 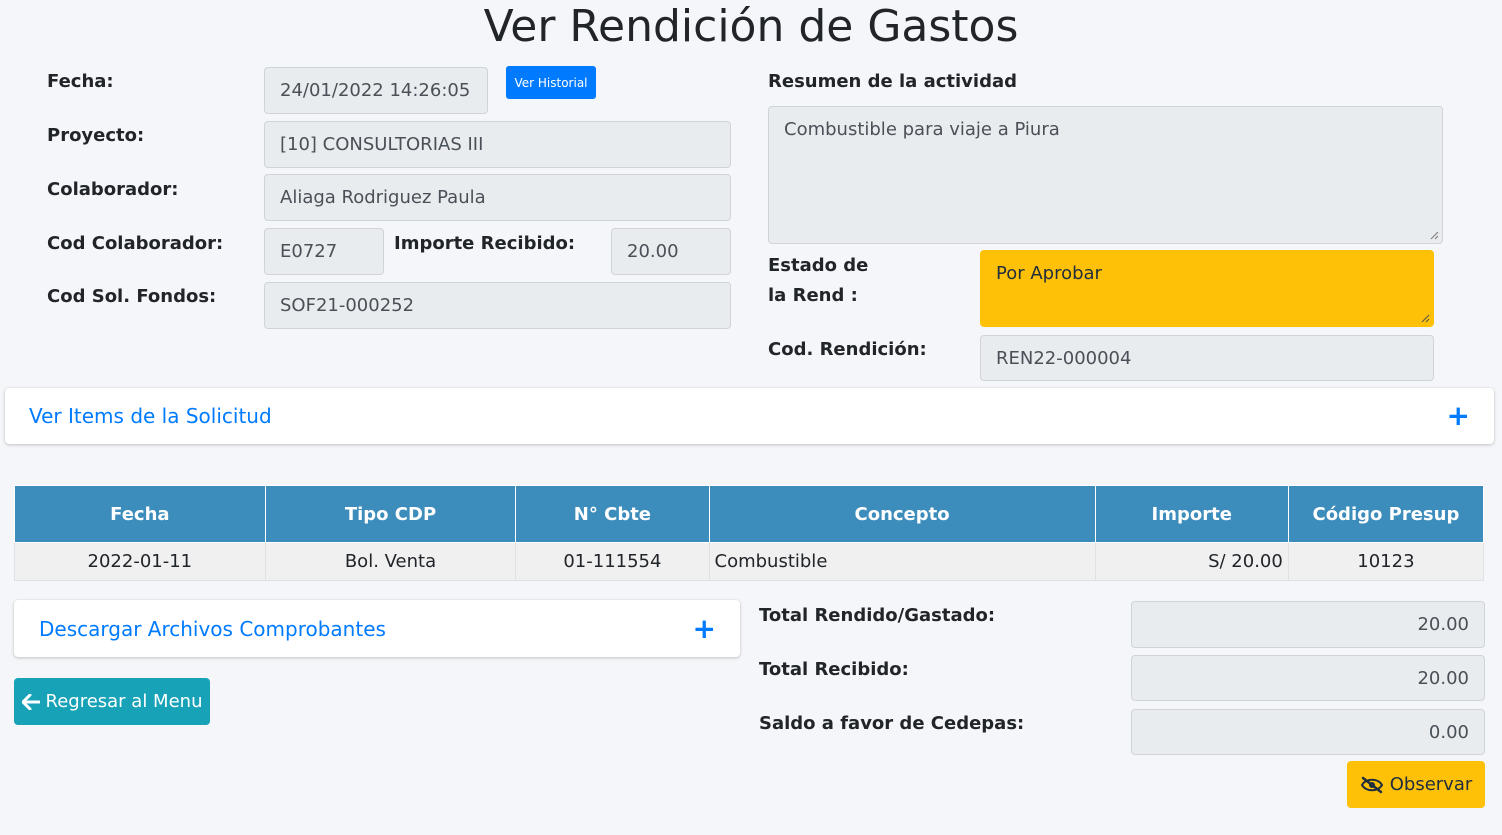 What do you see at coordinates (1308, 624) in the screenshot?
I see `total-rendido-field: 20.00` at bounding box center [1308, 624].